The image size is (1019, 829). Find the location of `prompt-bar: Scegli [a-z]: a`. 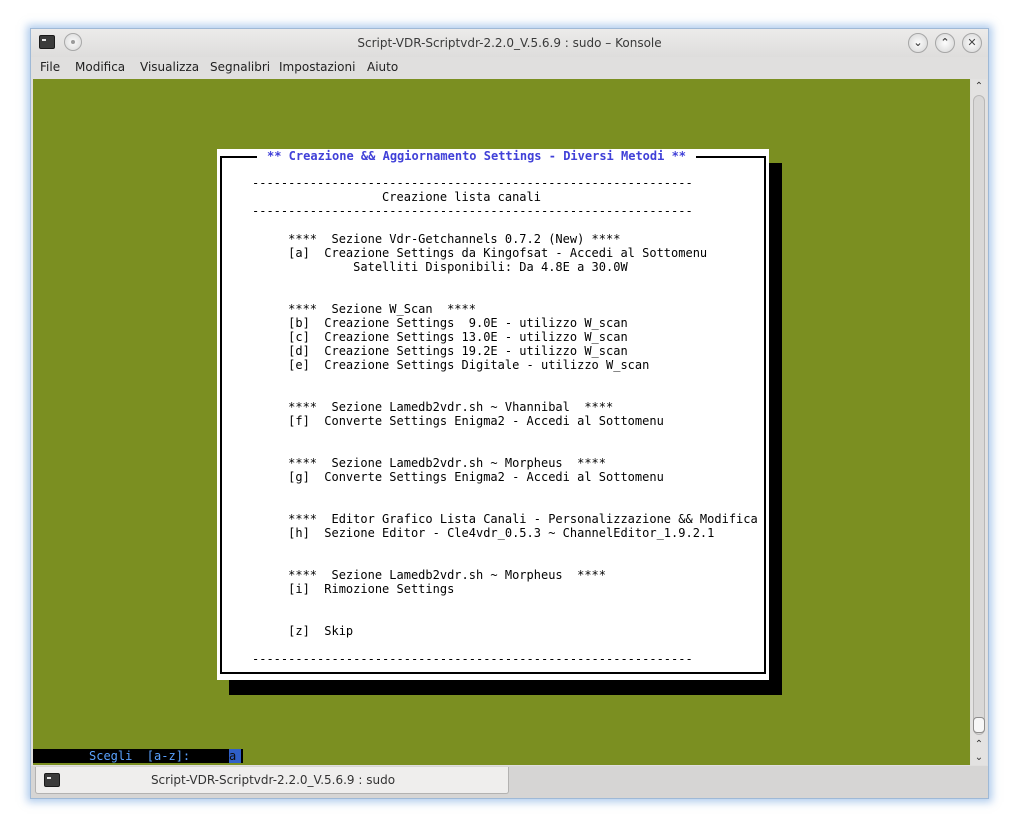

prompt-bar: Scegli [a-z]: a is located at coordinates (138, 756).